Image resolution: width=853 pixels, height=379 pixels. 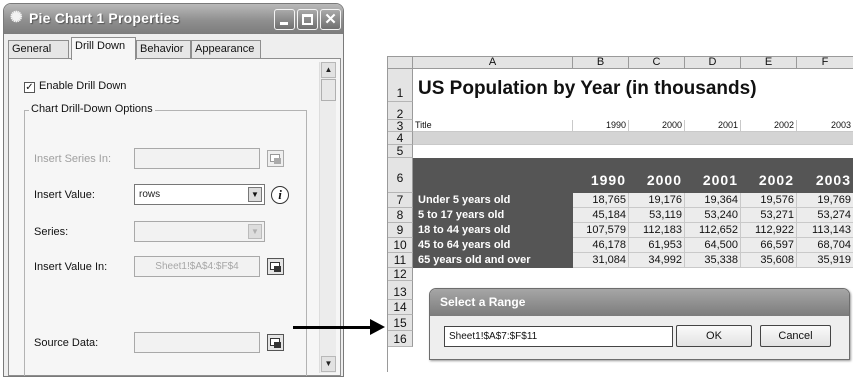 I want to click on data-cell: 34,992, so click(x=657, y=260).